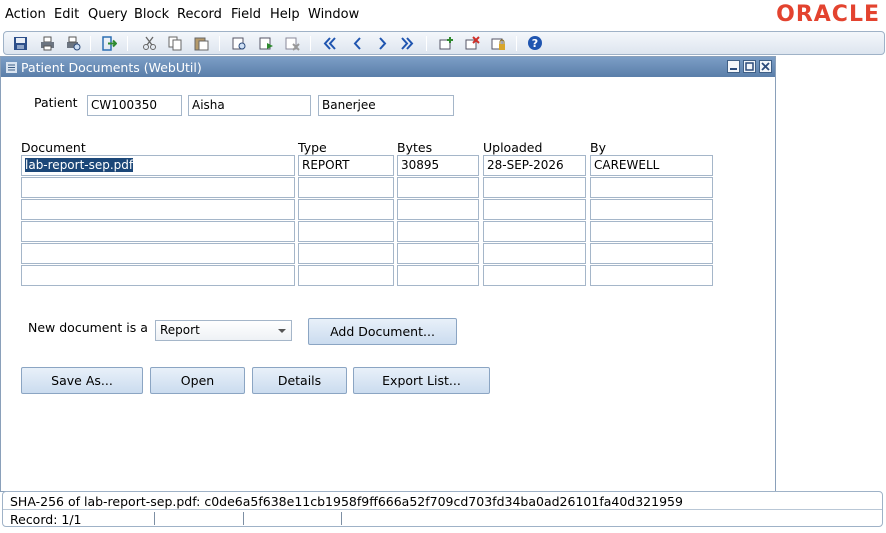 This screenshot has width=886, height=533. I want to click on print-icon, so click(47, 43).